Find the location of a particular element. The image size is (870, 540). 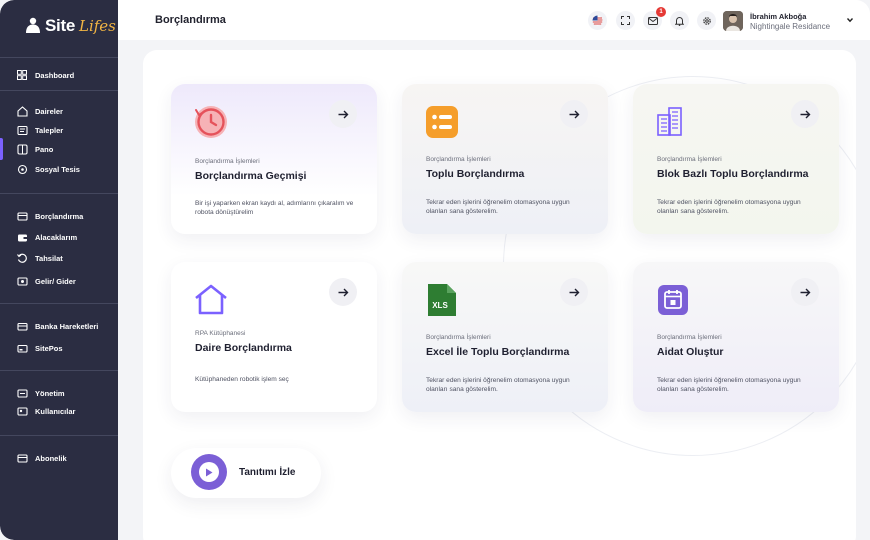

card-category: RPA Kütüphanesi is located at coordinates (220, 333).